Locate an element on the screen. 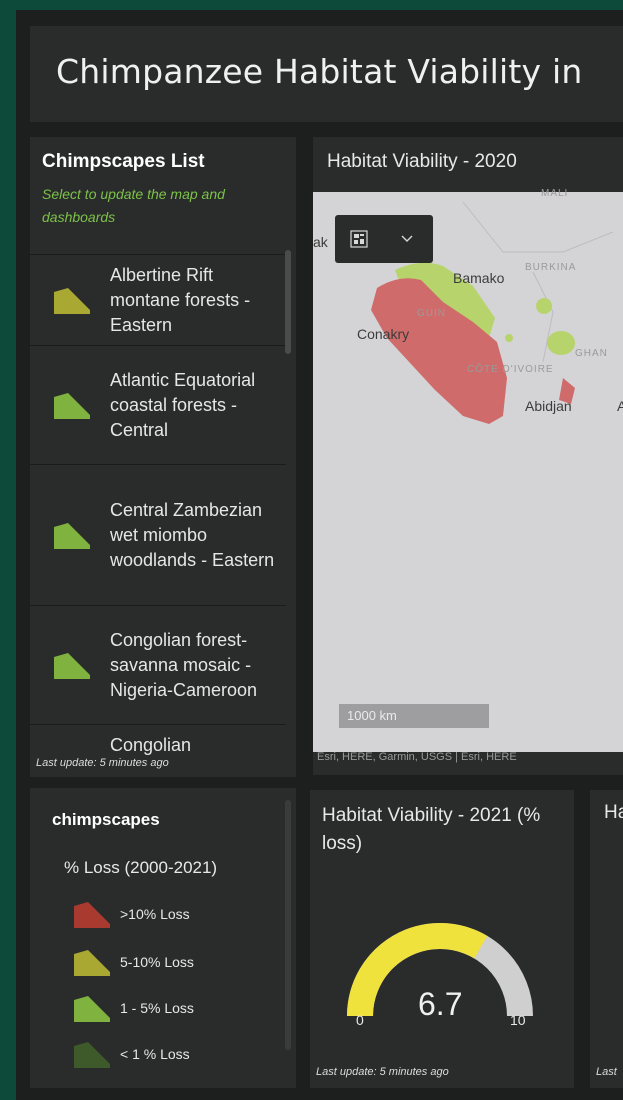 The width and height of the screenshot is (623, 1100). gauge-title: Habitat Viability - 2021 (% loss) is located at coordinates (431, 829).